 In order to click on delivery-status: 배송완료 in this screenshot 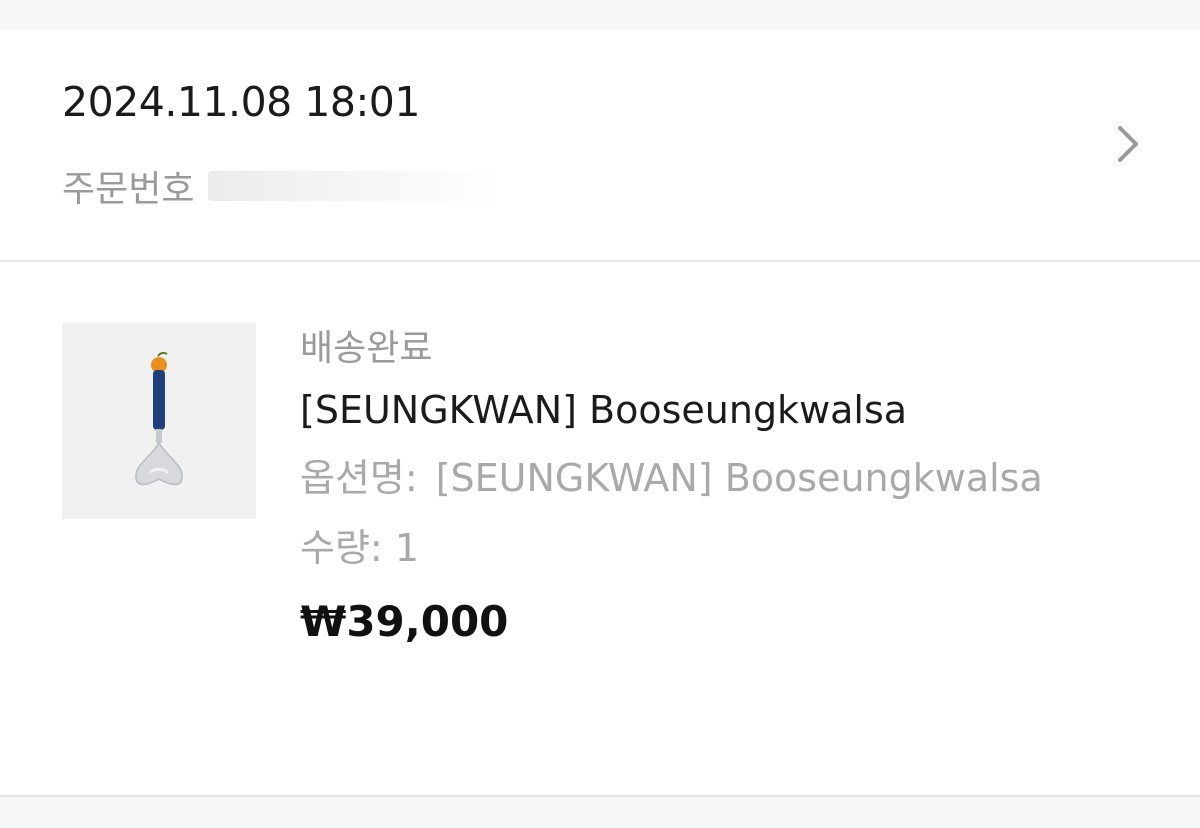, I will do `click(366, 348)`.